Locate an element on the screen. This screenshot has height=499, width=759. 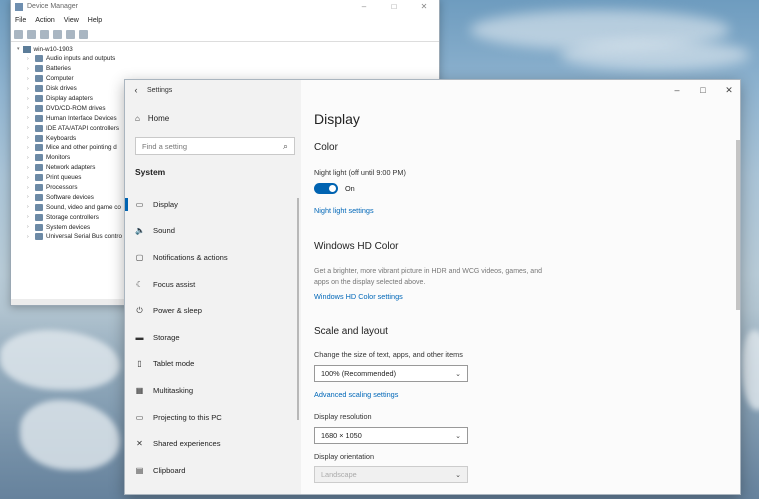
window-title: Device Manager is located at coordinates (52, 6).